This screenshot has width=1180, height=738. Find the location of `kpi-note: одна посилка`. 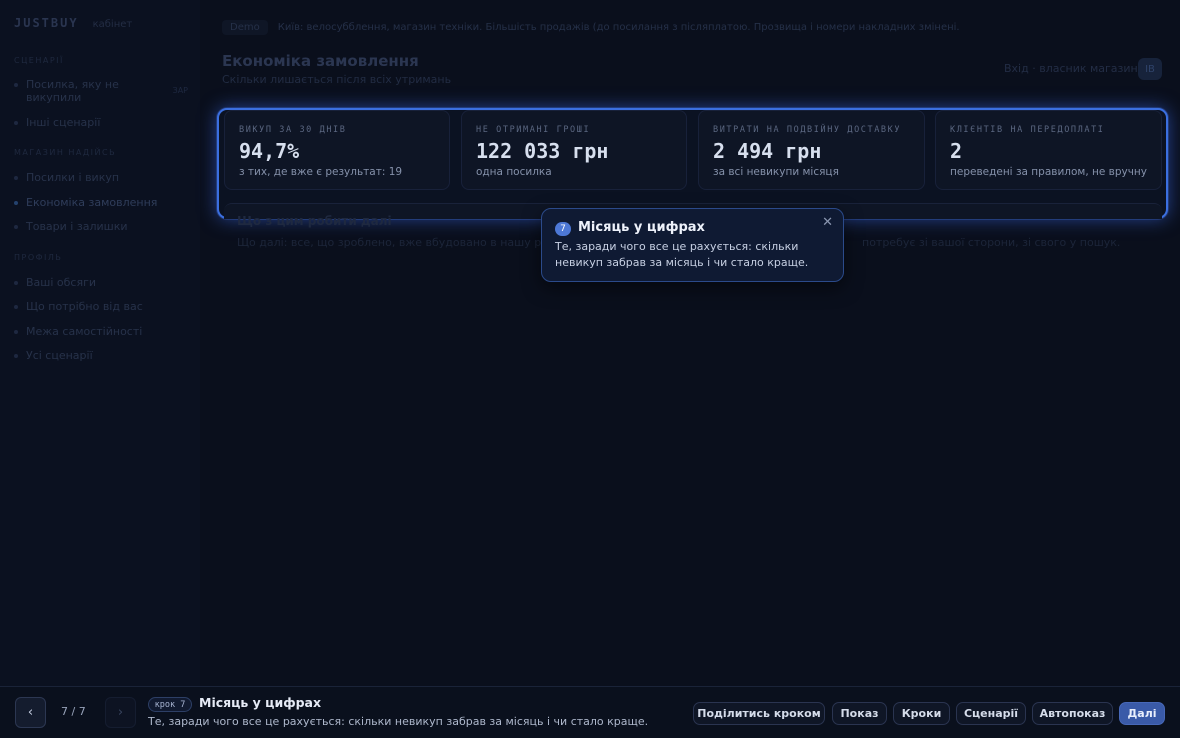

kpi-note: одна посилка is located at coordinates (514, 172).